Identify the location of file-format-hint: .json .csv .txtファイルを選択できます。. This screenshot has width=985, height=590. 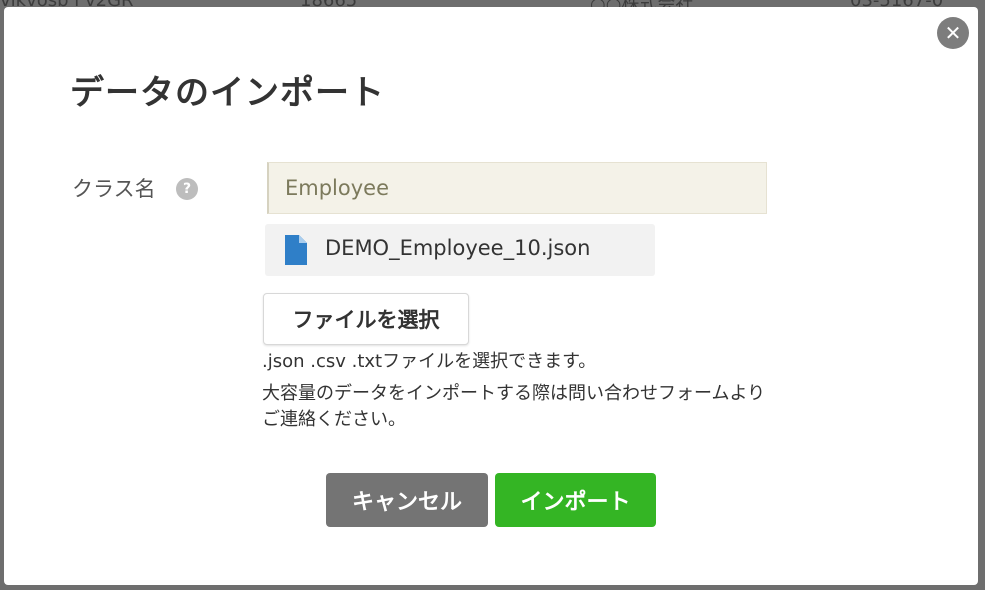
(429, 361).